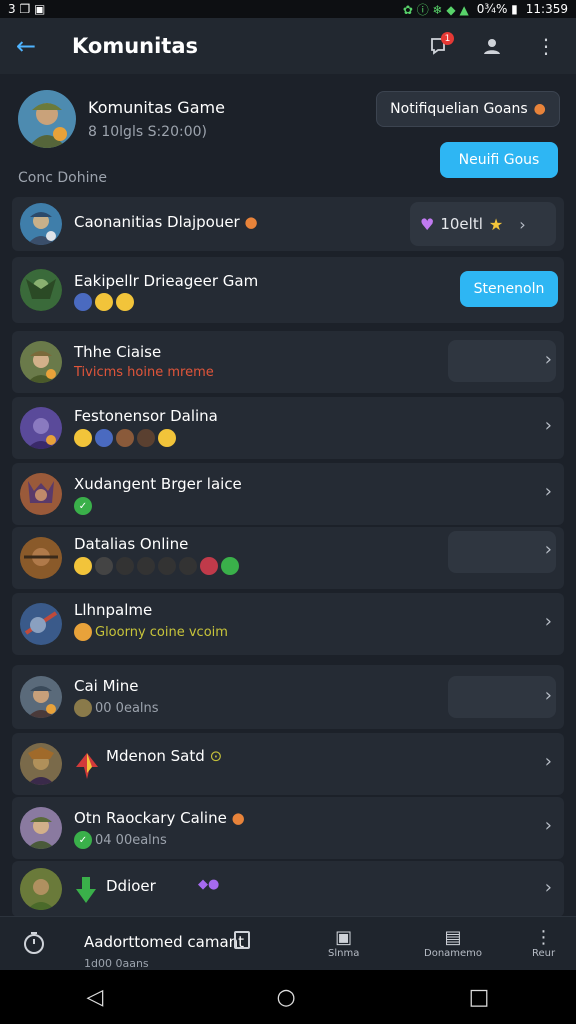 The width and height of the screenshot is (576, 1024). I want to click on back-triangle-icon: ◁, so click(95, 997).